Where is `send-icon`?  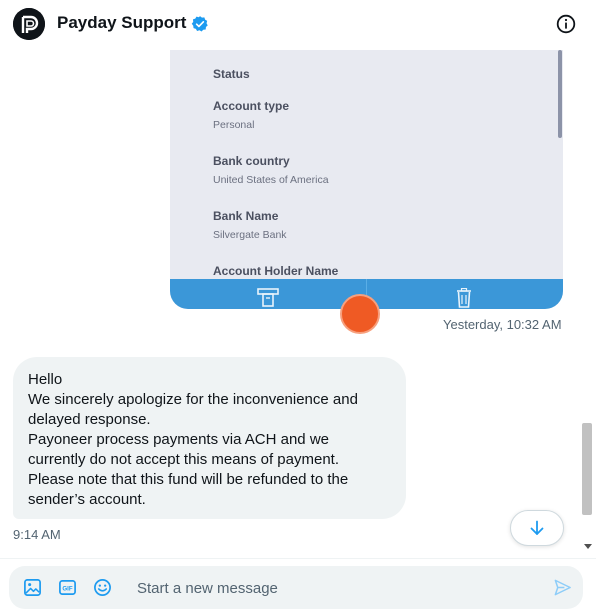
send-icon is located at coordinates (562, 587).